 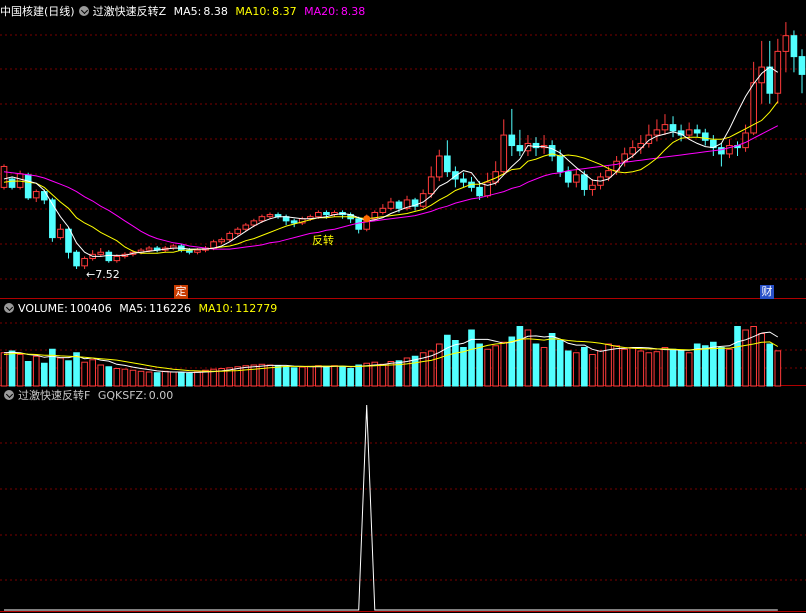 I want to click on ma5-label: MA5:, so click(x=187, y=11).